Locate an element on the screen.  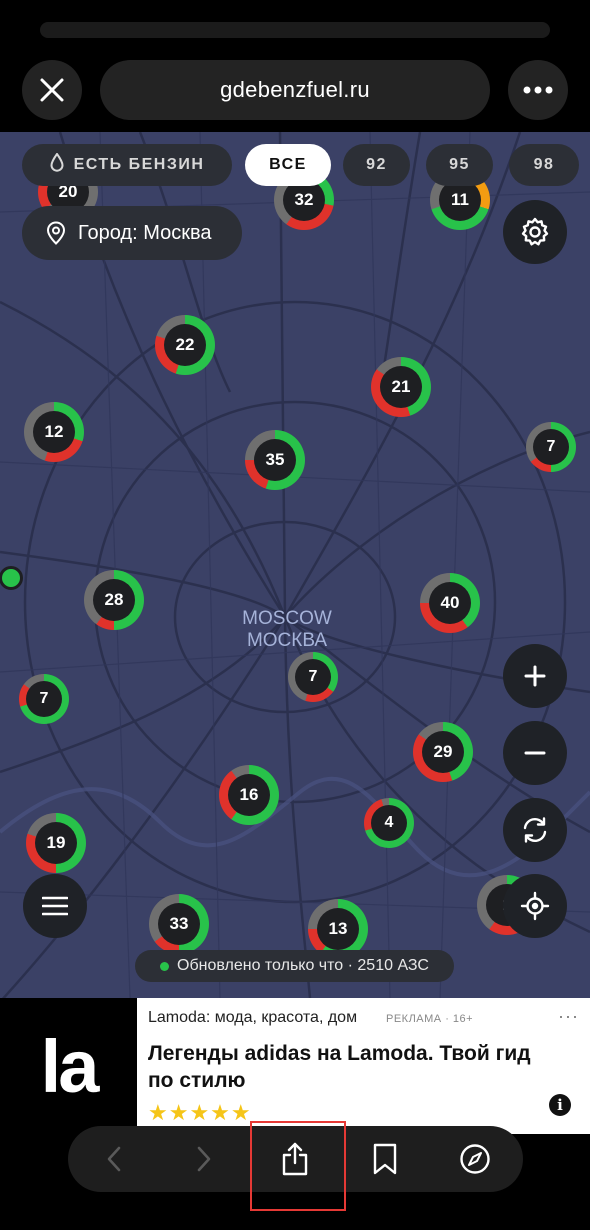
cluster-count: 4 is located at coordinates (389, 823).